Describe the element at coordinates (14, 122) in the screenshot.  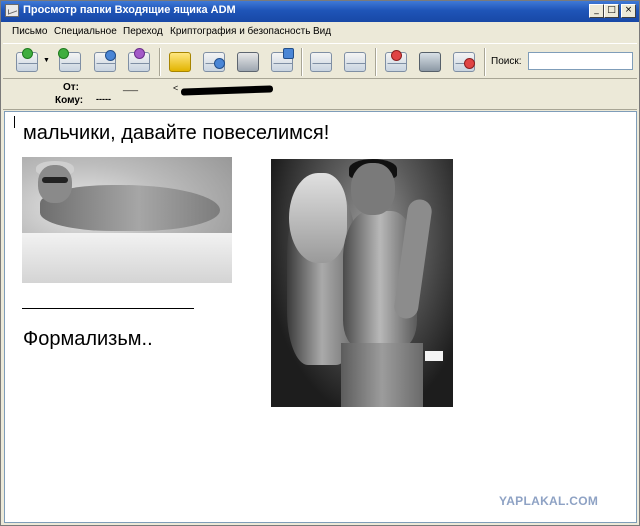
I see `text-caret` at that location.